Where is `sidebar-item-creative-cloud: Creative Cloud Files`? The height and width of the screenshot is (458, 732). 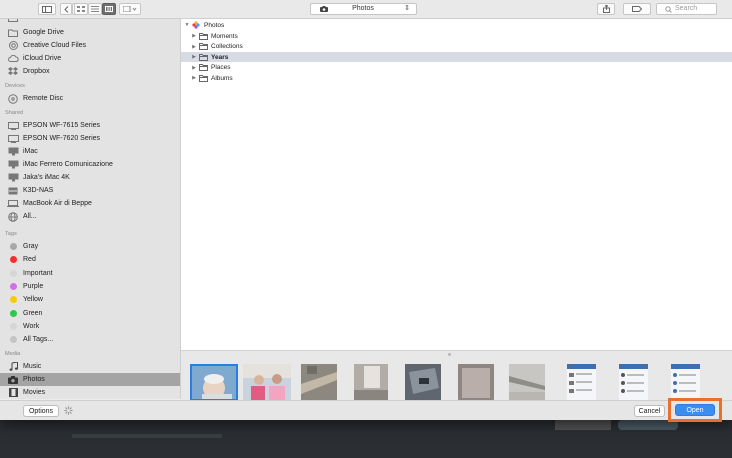
sidebar-item-creative-cloud: Creative Cloud Files is located at coordinates (90, 45).